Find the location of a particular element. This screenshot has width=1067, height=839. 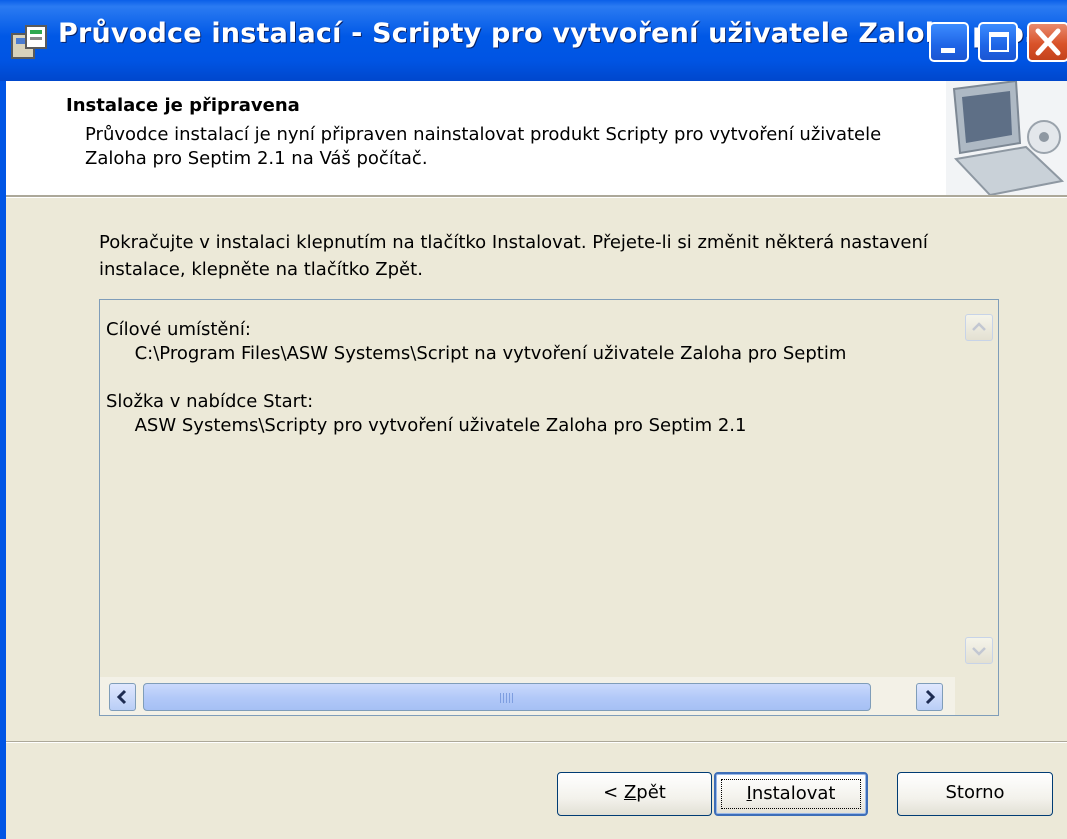

wizard-computer-icon is located at coordinates (1006, 138).